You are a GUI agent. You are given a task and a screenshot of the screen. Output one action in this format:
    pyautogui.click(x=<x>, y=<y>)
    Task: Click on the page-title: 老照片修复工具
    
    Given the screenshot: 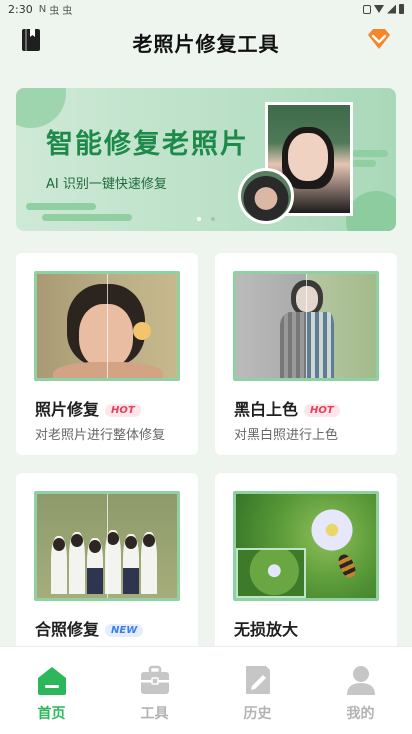 What is the action you would take?
    pyautogui.click(x=206, y=44)
    